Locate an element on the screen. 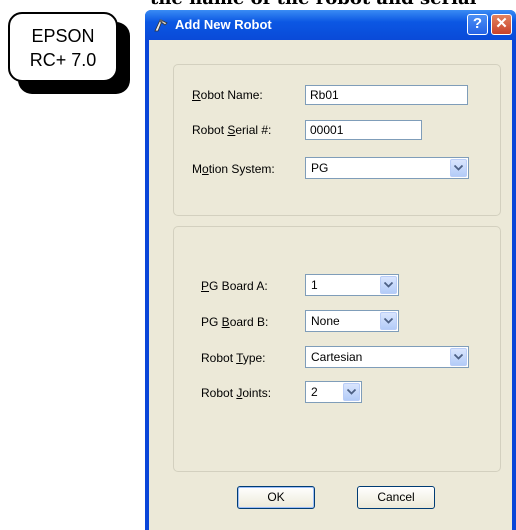  help-button: ? is located at coordinates (477, 24).